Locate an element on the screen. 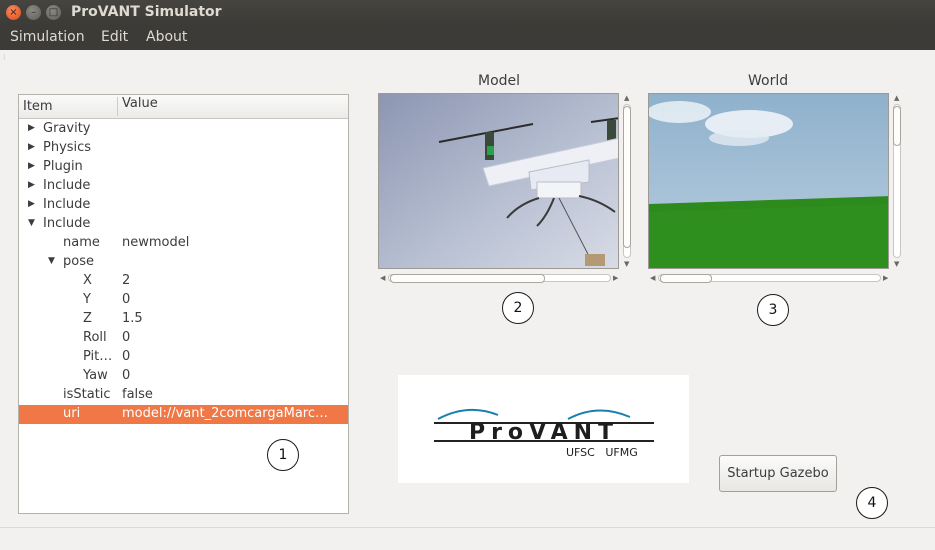 The height and width of the screenshot is (550, 935). maximize-icon: □ is located at coordinates (53, 12).